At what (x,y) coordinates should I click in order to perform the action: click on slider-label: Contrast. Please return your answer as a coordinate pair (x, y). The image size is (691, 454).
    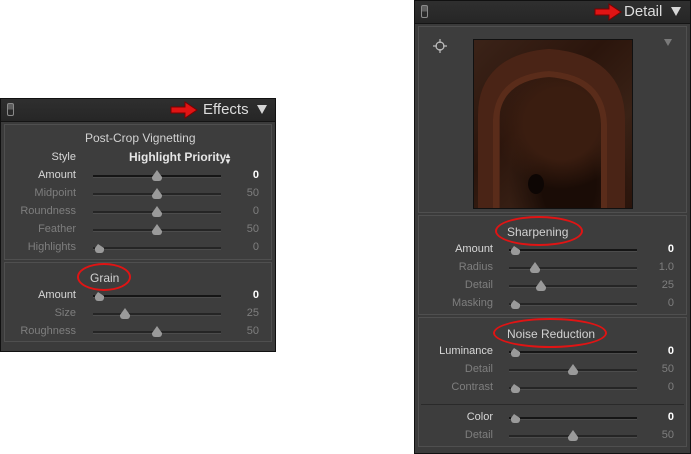
    Looking at the image, I should click on (472, 387).